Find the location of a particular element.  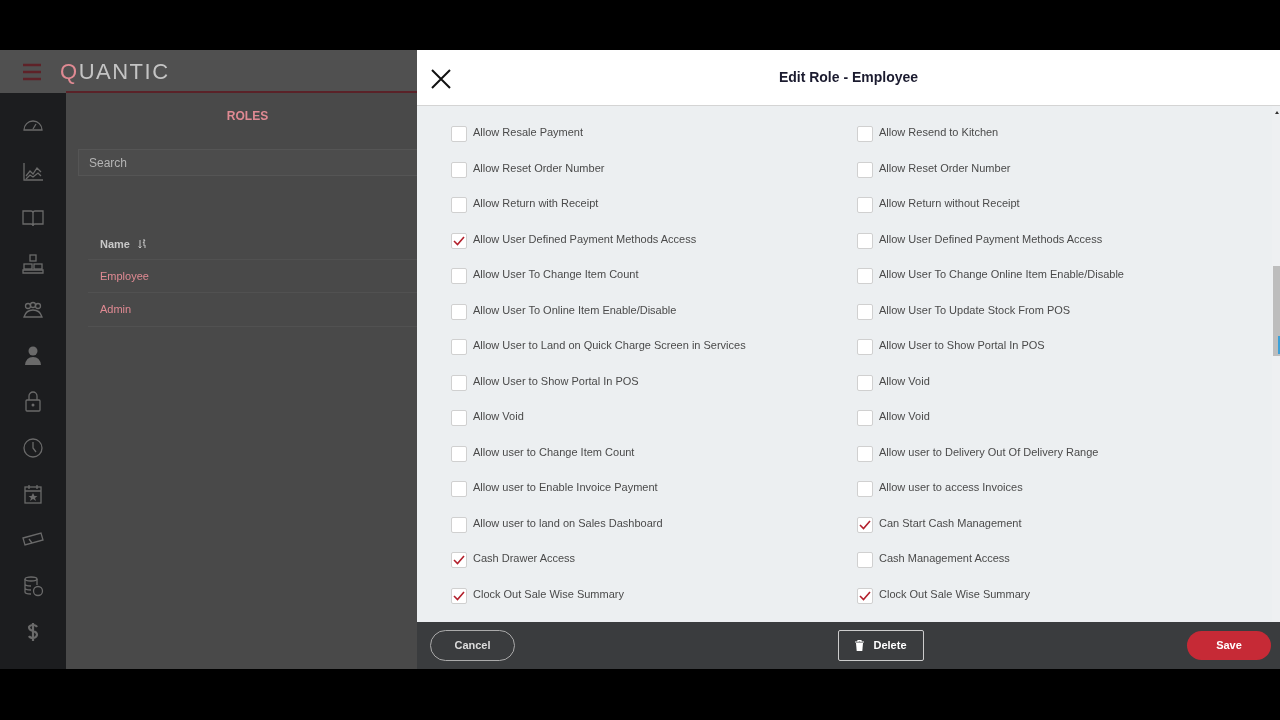

role-link: Admin is located at coordinates (116, 309).